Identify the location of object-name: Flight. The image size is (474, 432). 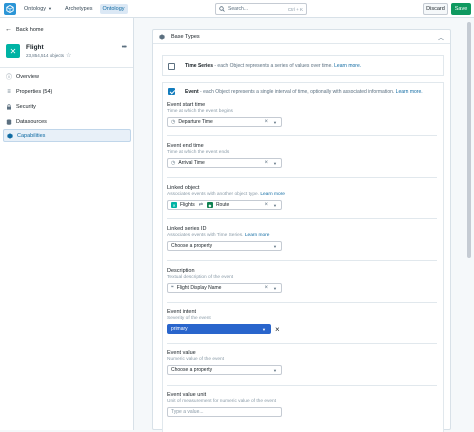
(35, 47).